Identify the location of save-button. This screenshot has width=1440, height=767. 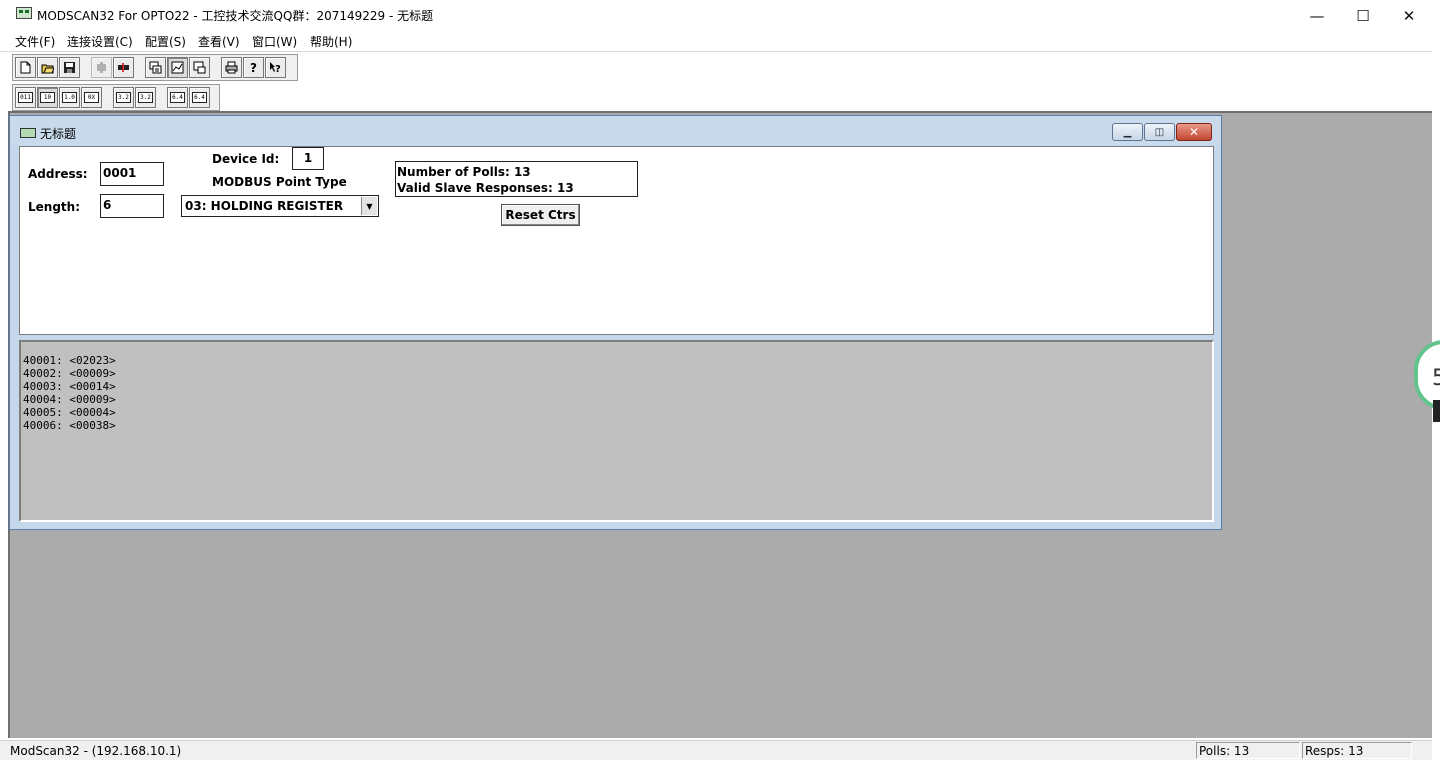
(69, 67).